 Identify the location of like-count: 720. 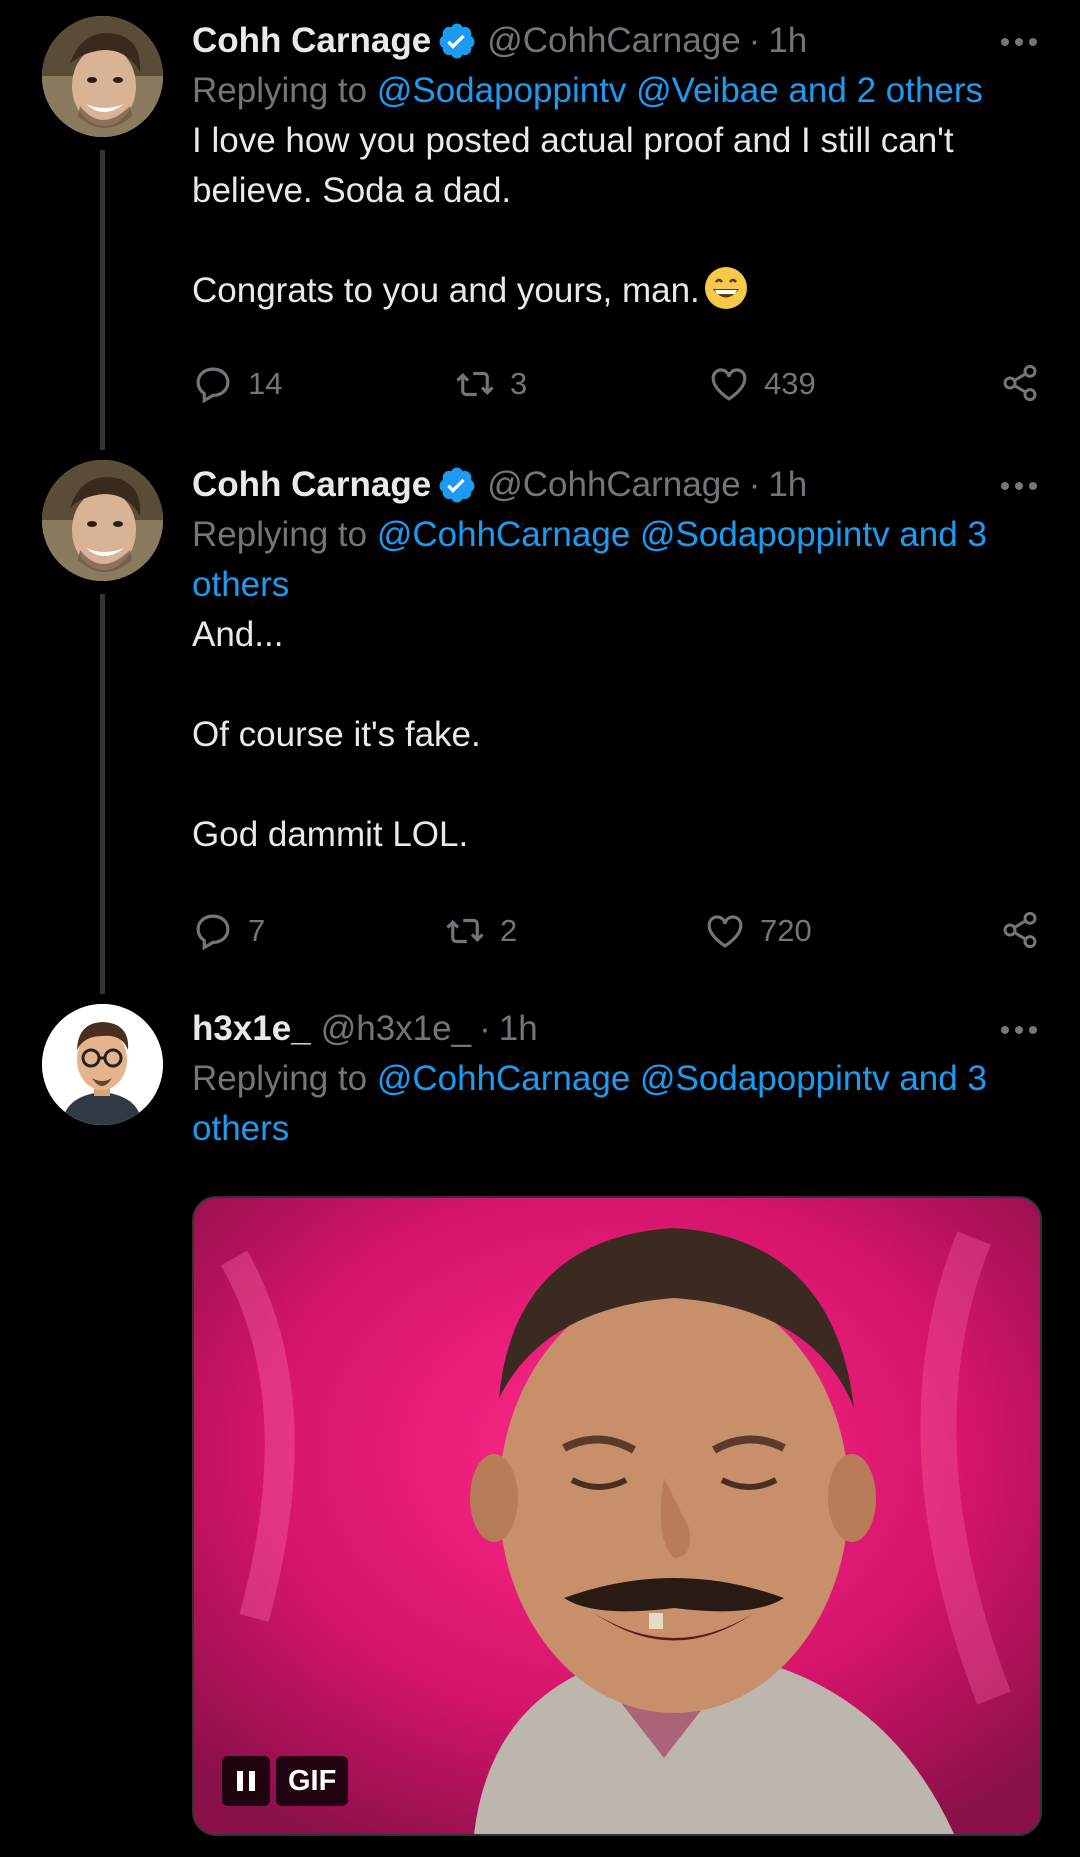
(786, 930).